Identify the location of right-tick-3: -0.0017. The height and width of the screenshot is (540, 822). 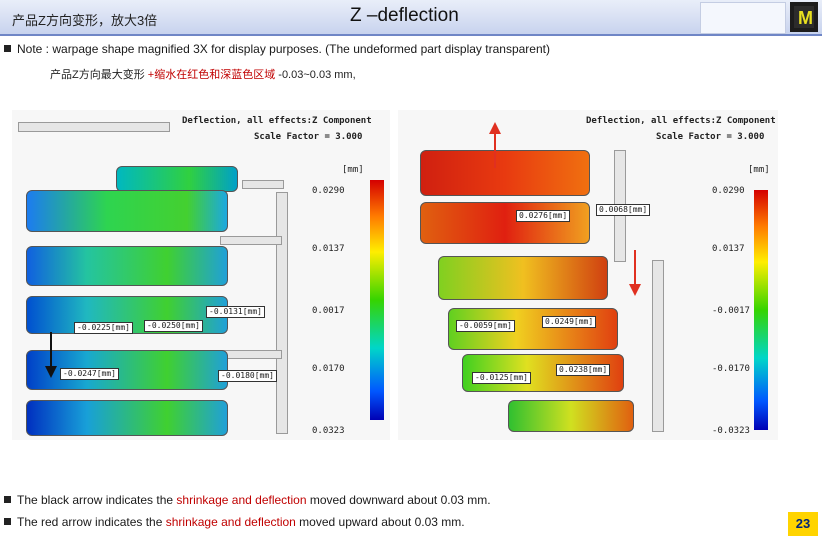
(731, 311).